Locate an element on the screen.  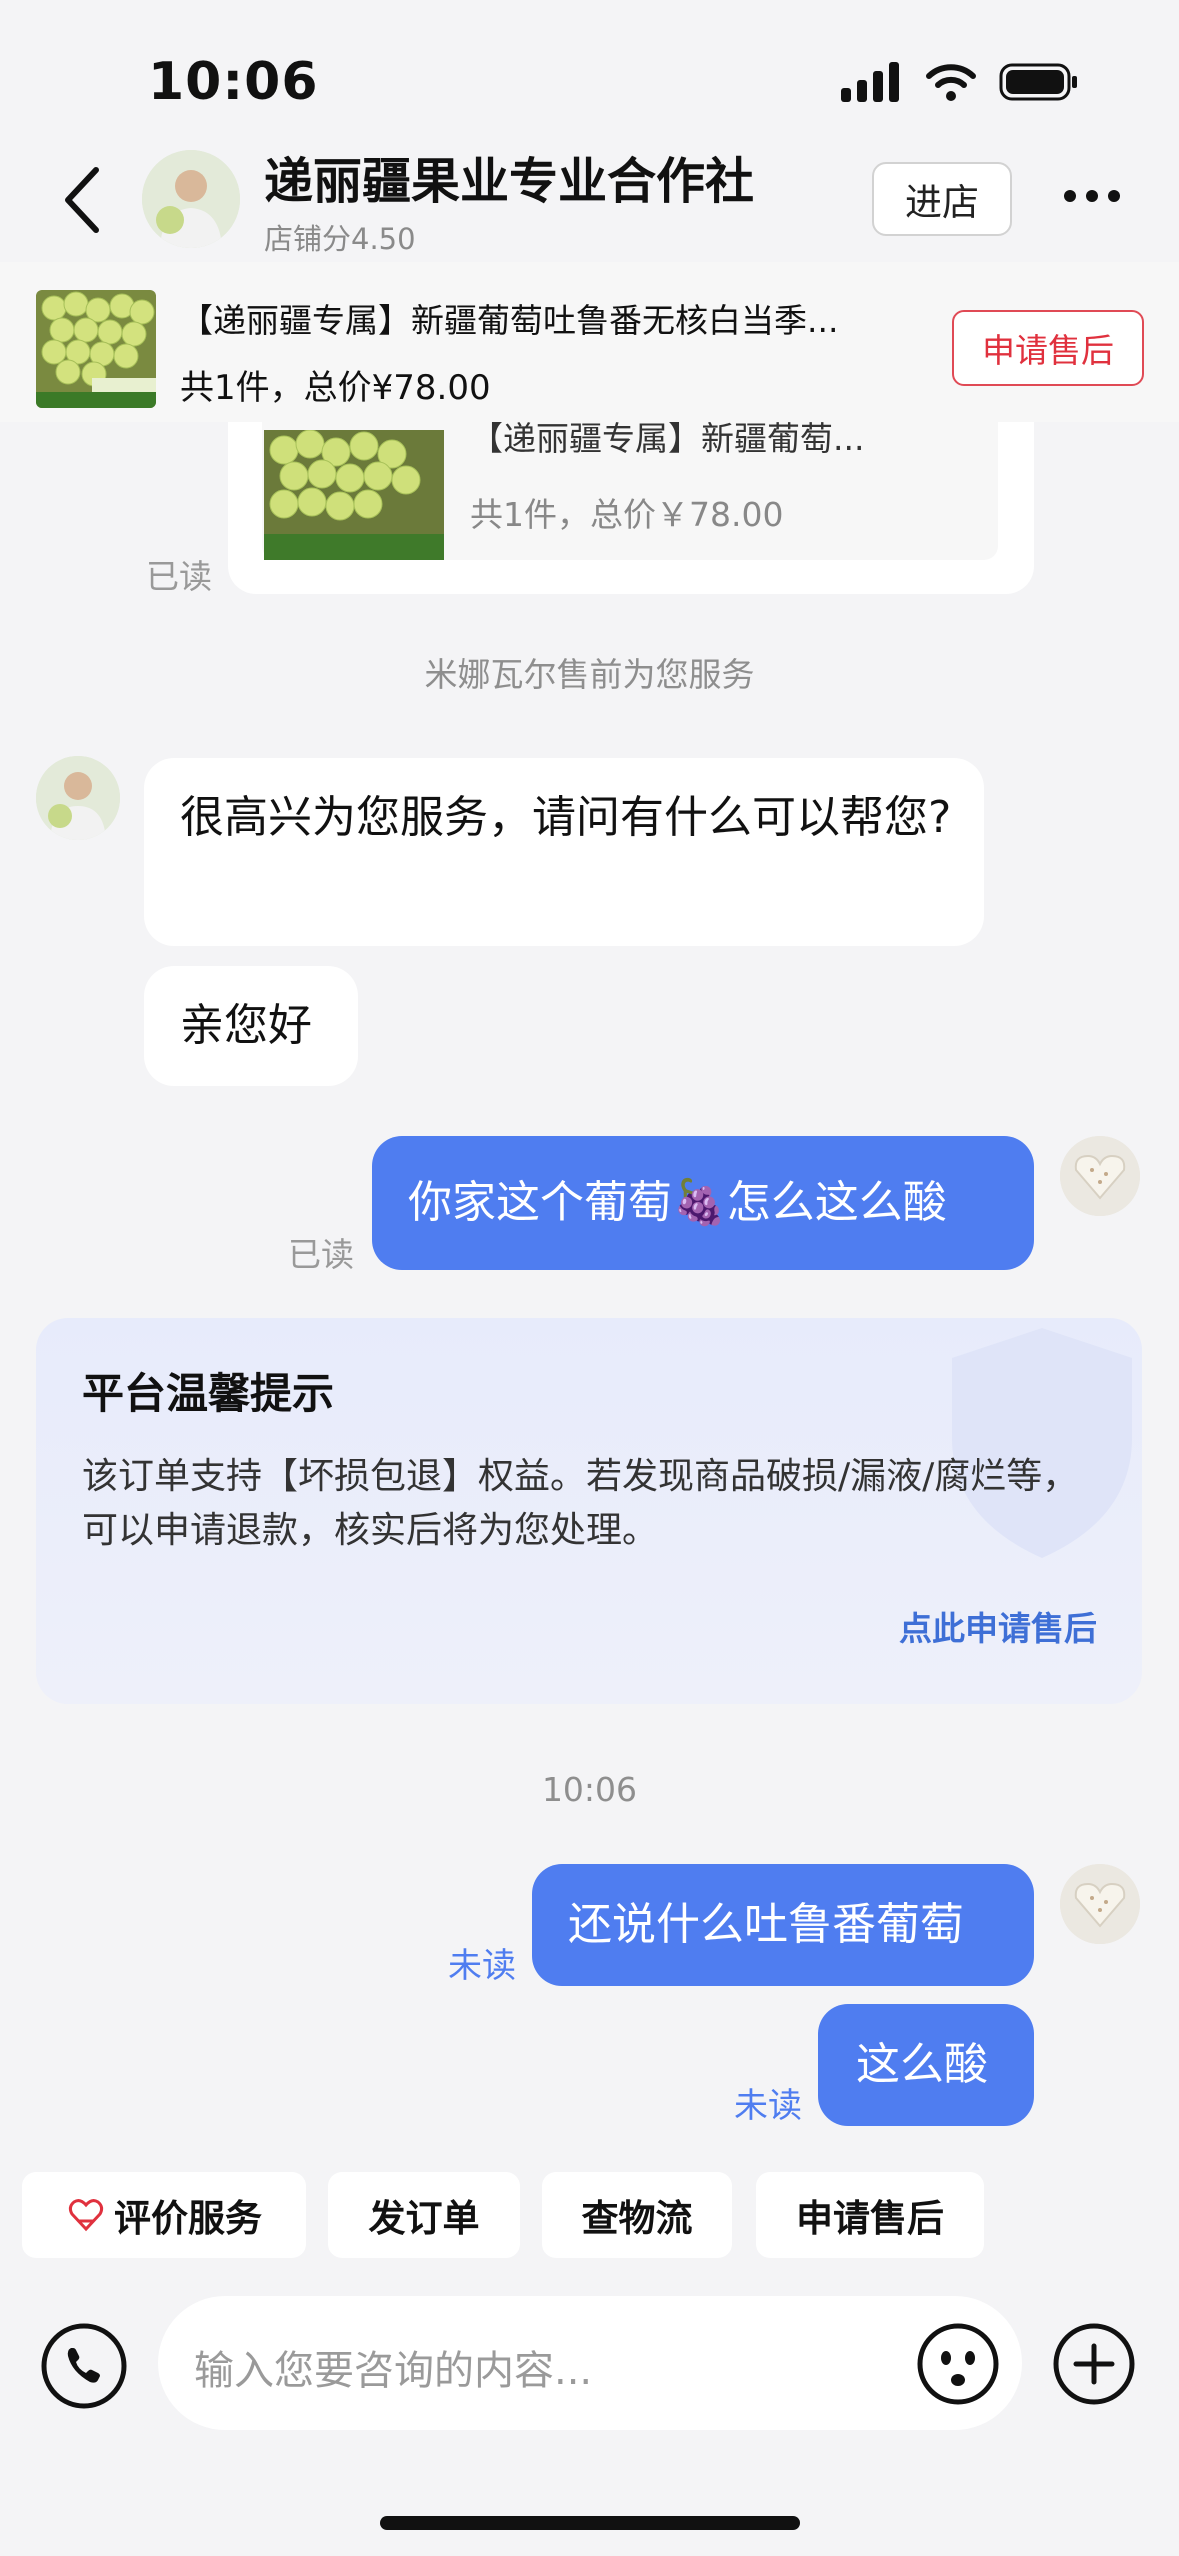
send-order-label: 发订单 is located at coordinates (424, 2218).